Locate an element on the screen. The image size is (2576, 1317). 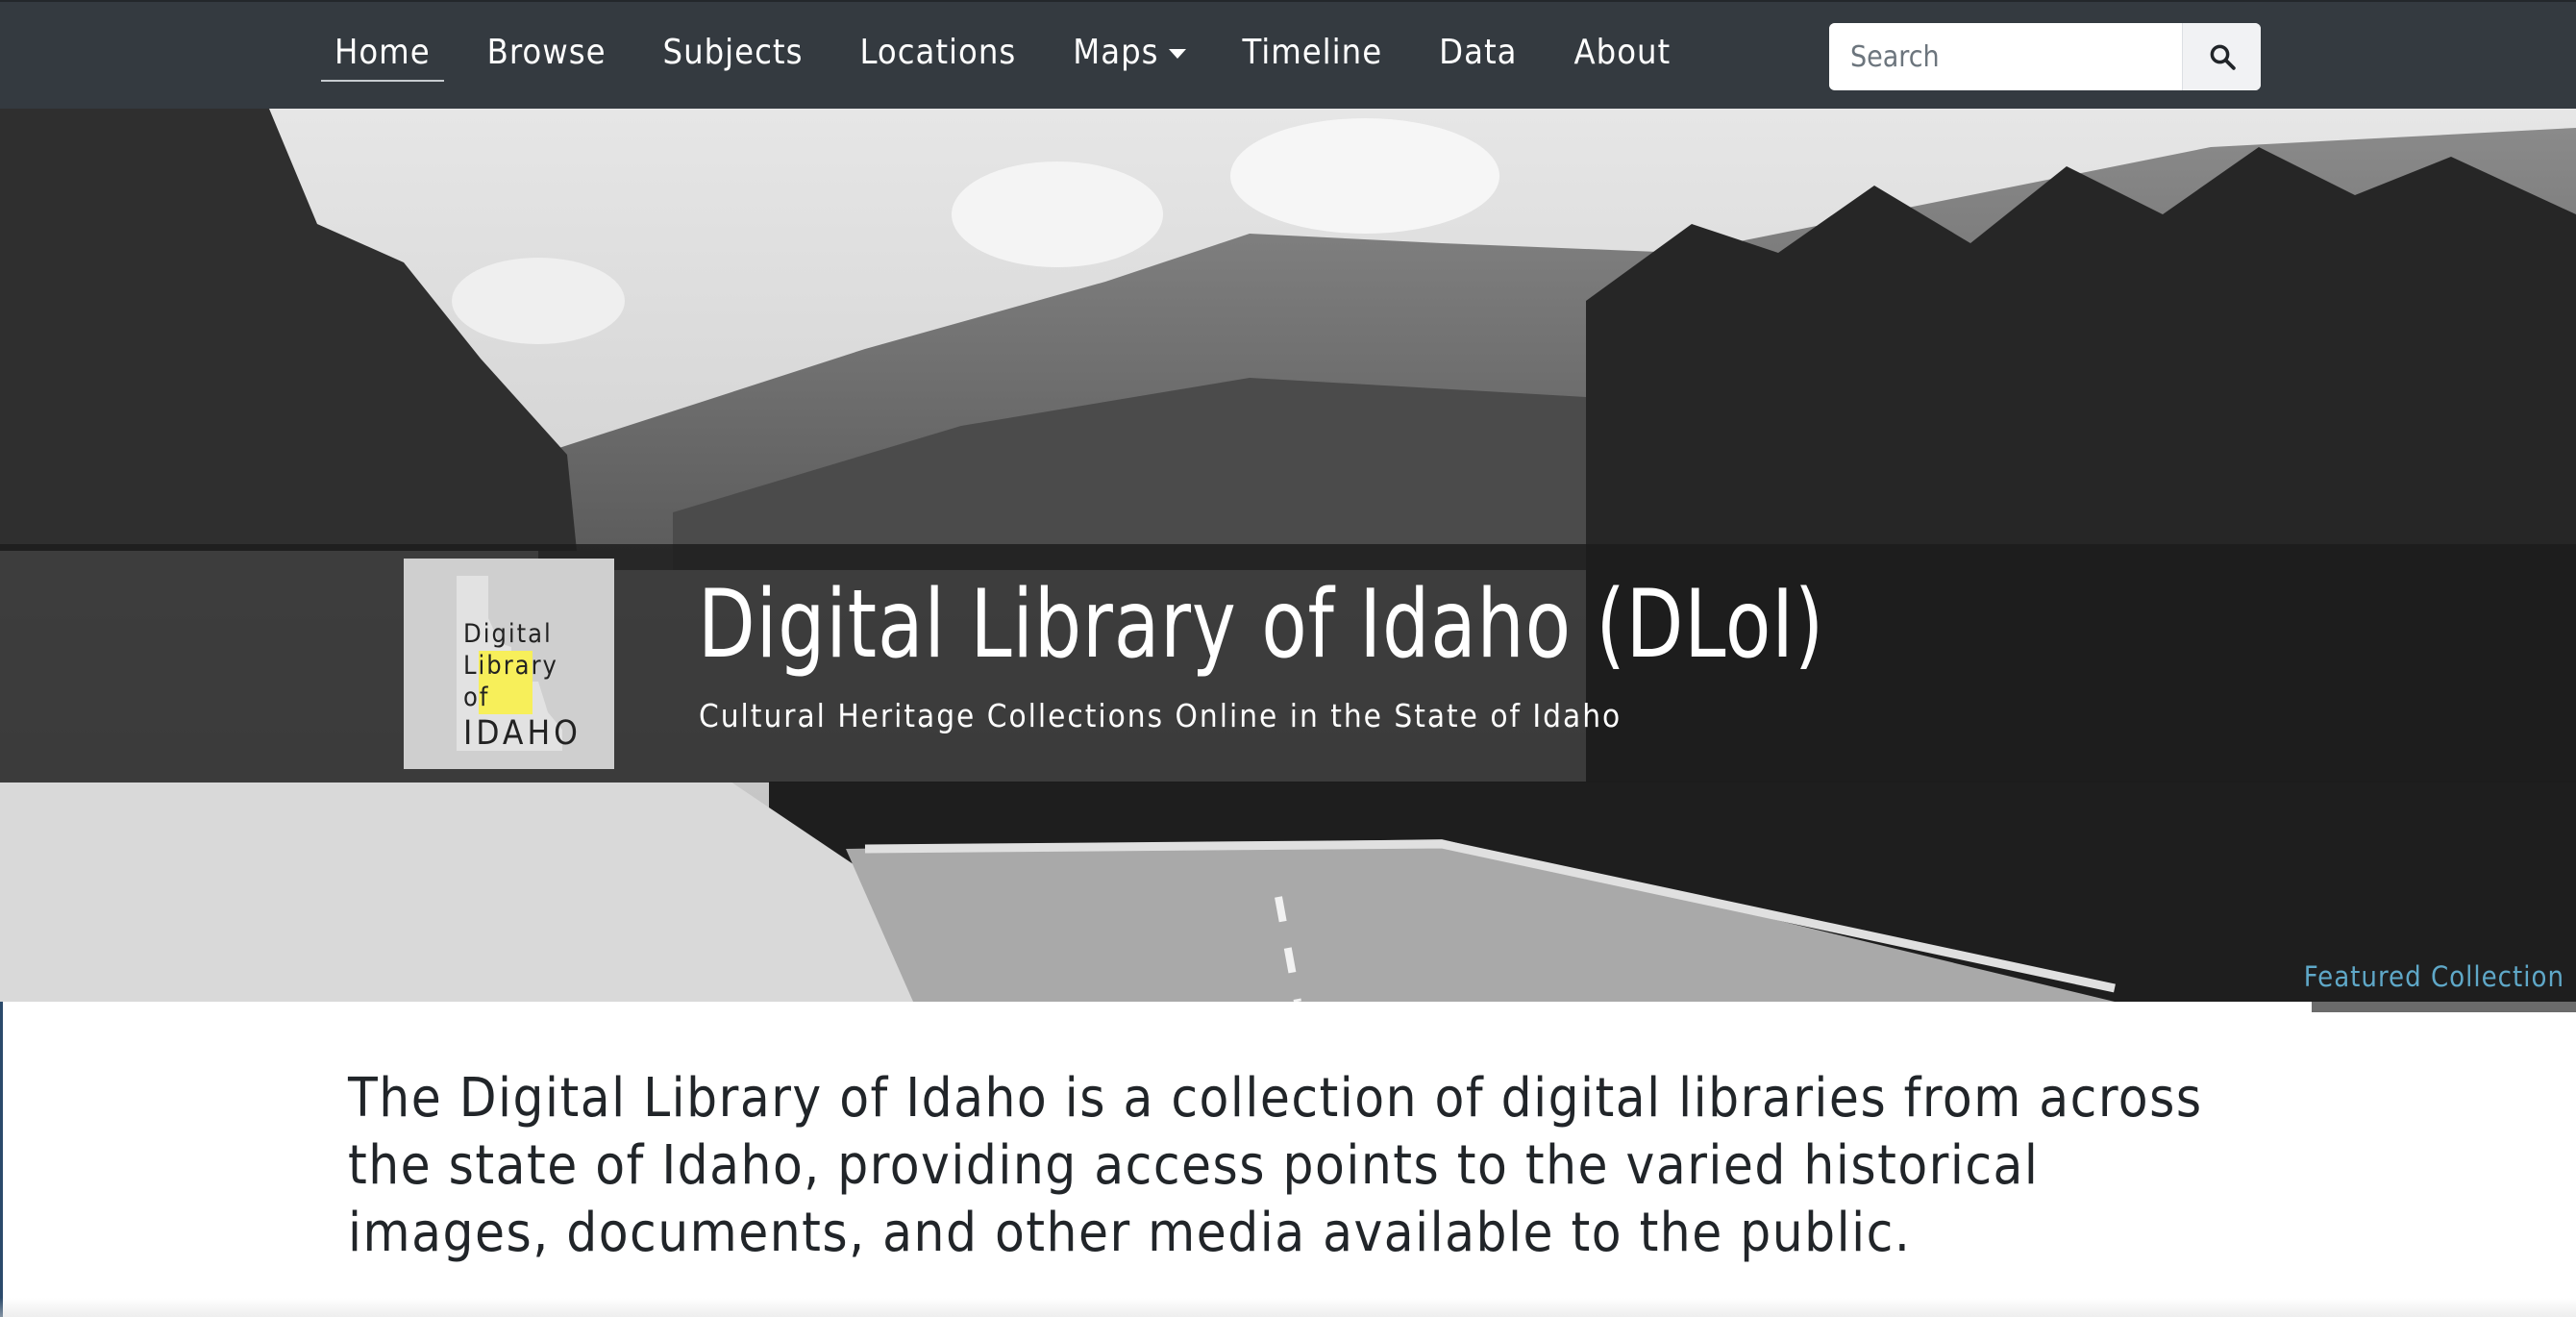
nav-maps-label: Maps is located at coordinates (1116, 52).